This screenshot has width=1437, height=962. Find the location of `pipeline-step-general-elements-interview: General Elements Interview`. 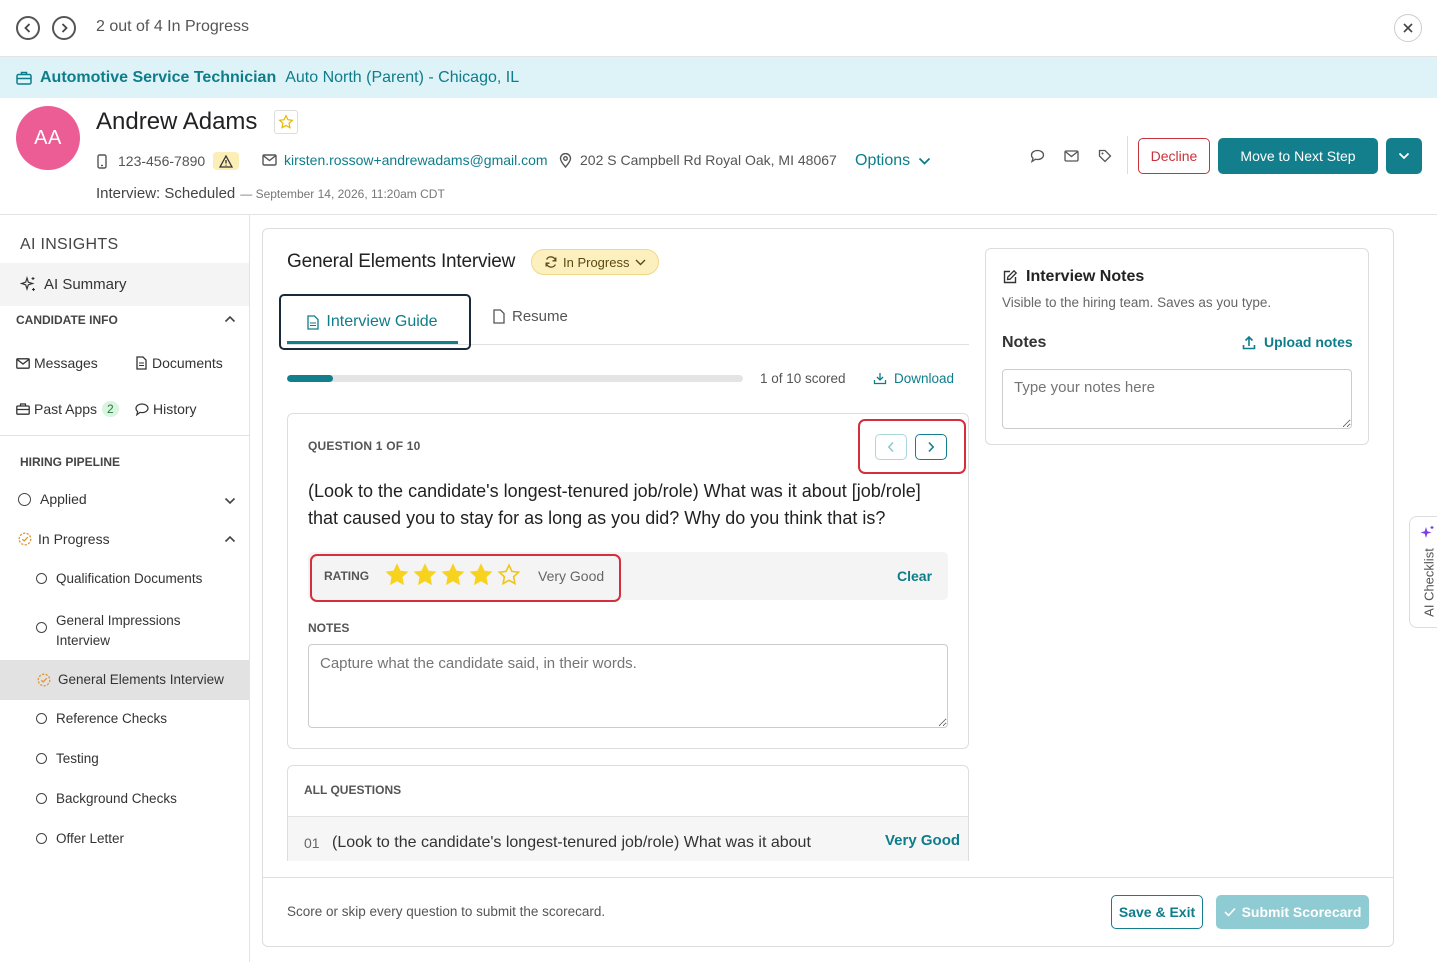

pipeline-step-general-elements-interview: General Elements Interview is located at coordinates (124, 680).